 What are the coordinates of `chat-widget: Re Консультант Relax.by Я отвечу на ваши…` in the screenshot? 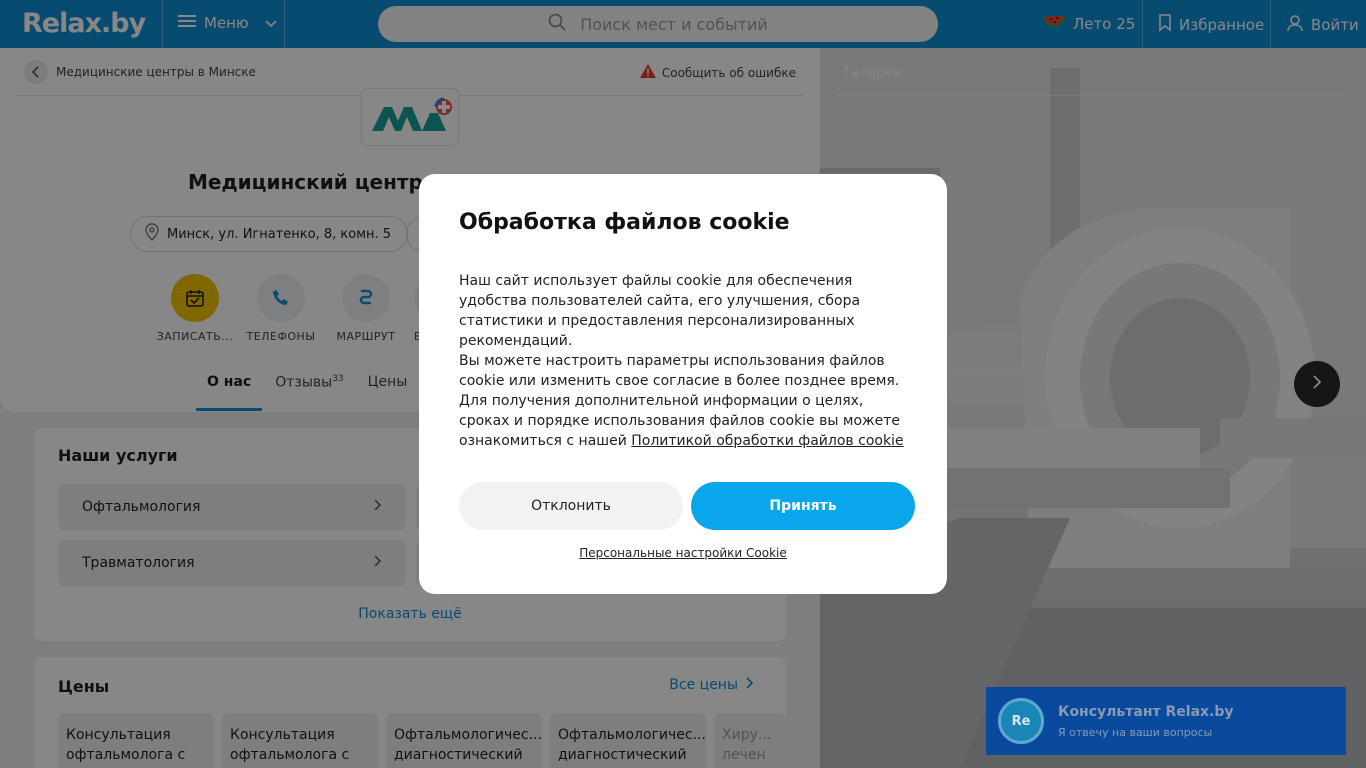 It's located at (1166, 721).